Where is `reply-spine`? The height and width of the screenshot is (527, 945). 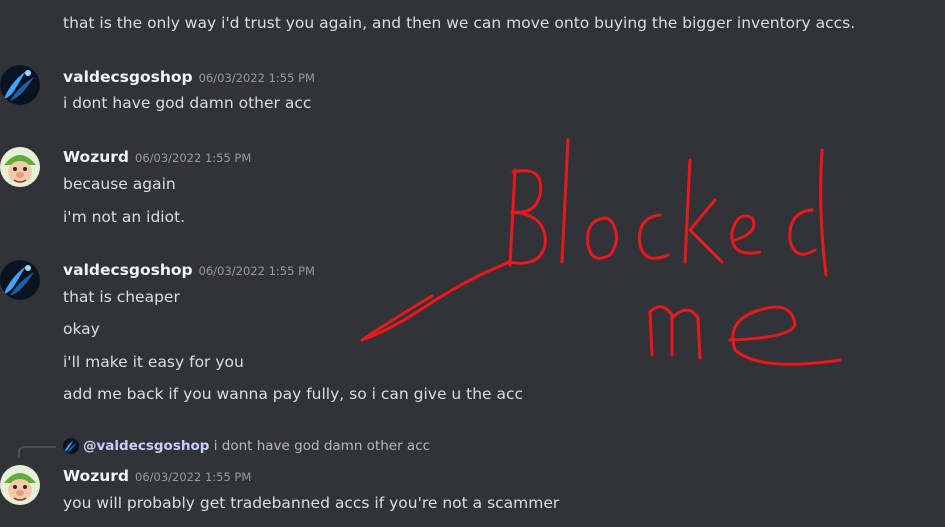 reply-spine is located at coordinates (37, 452).